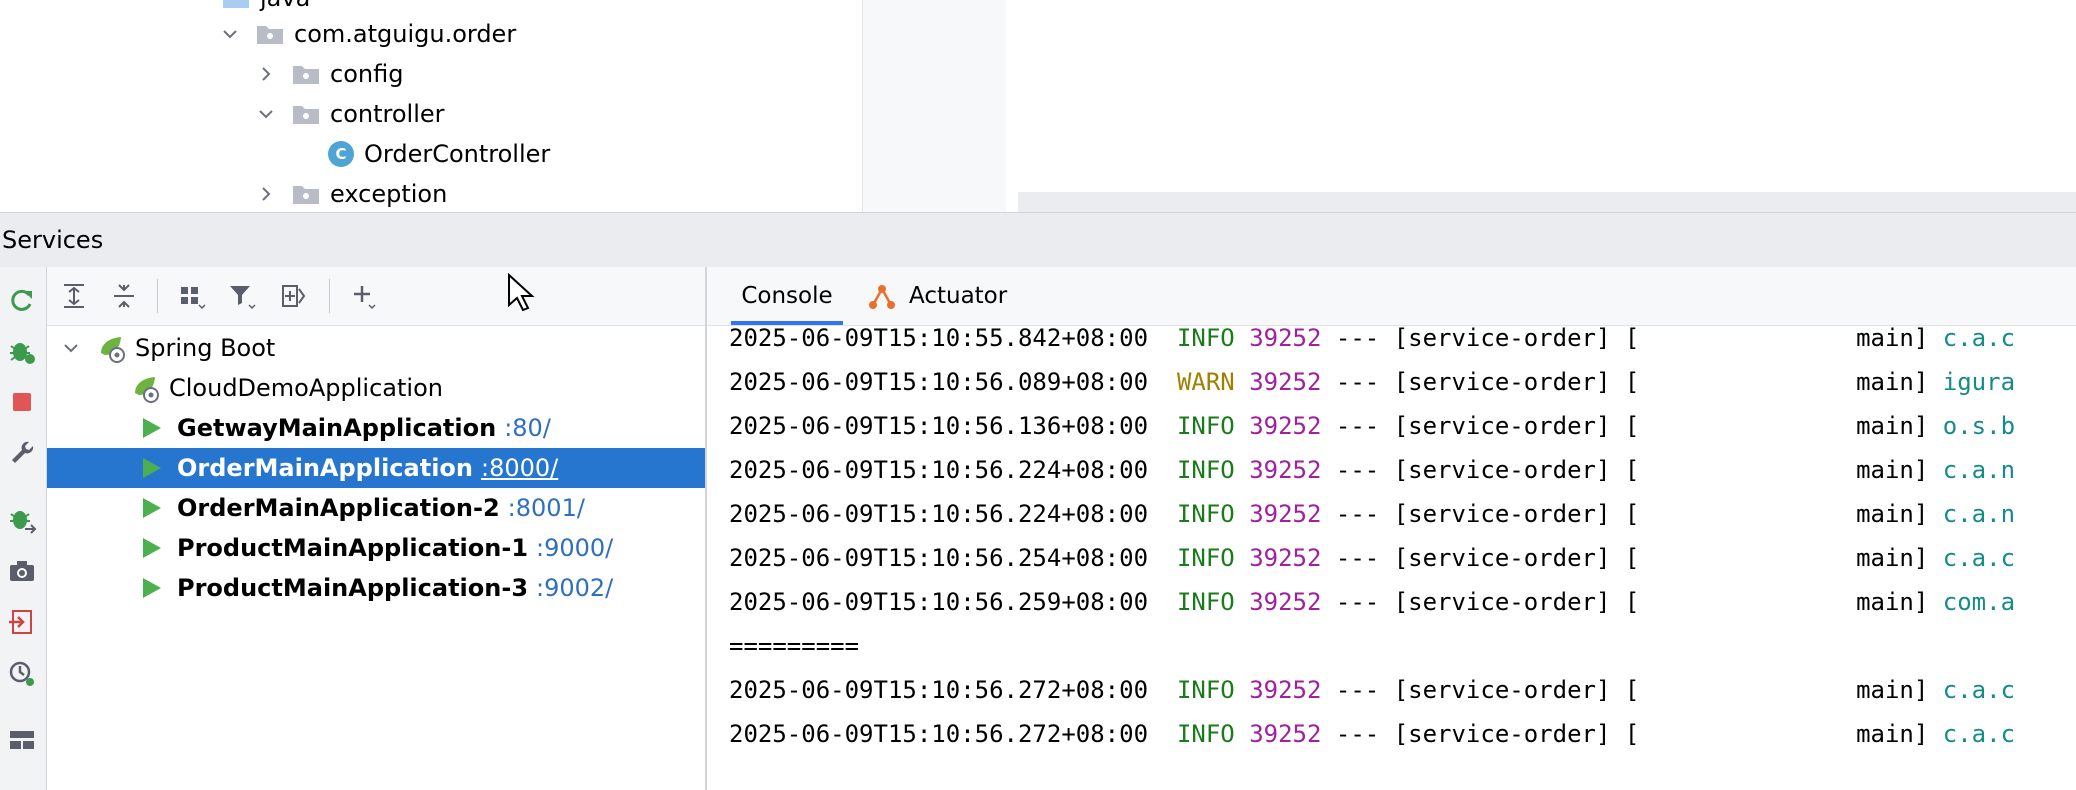 This screenshot has width=2076, height=790. Describe the element at coordinates (22, 673) in the screenshot. I see `profiler-button` at that location.